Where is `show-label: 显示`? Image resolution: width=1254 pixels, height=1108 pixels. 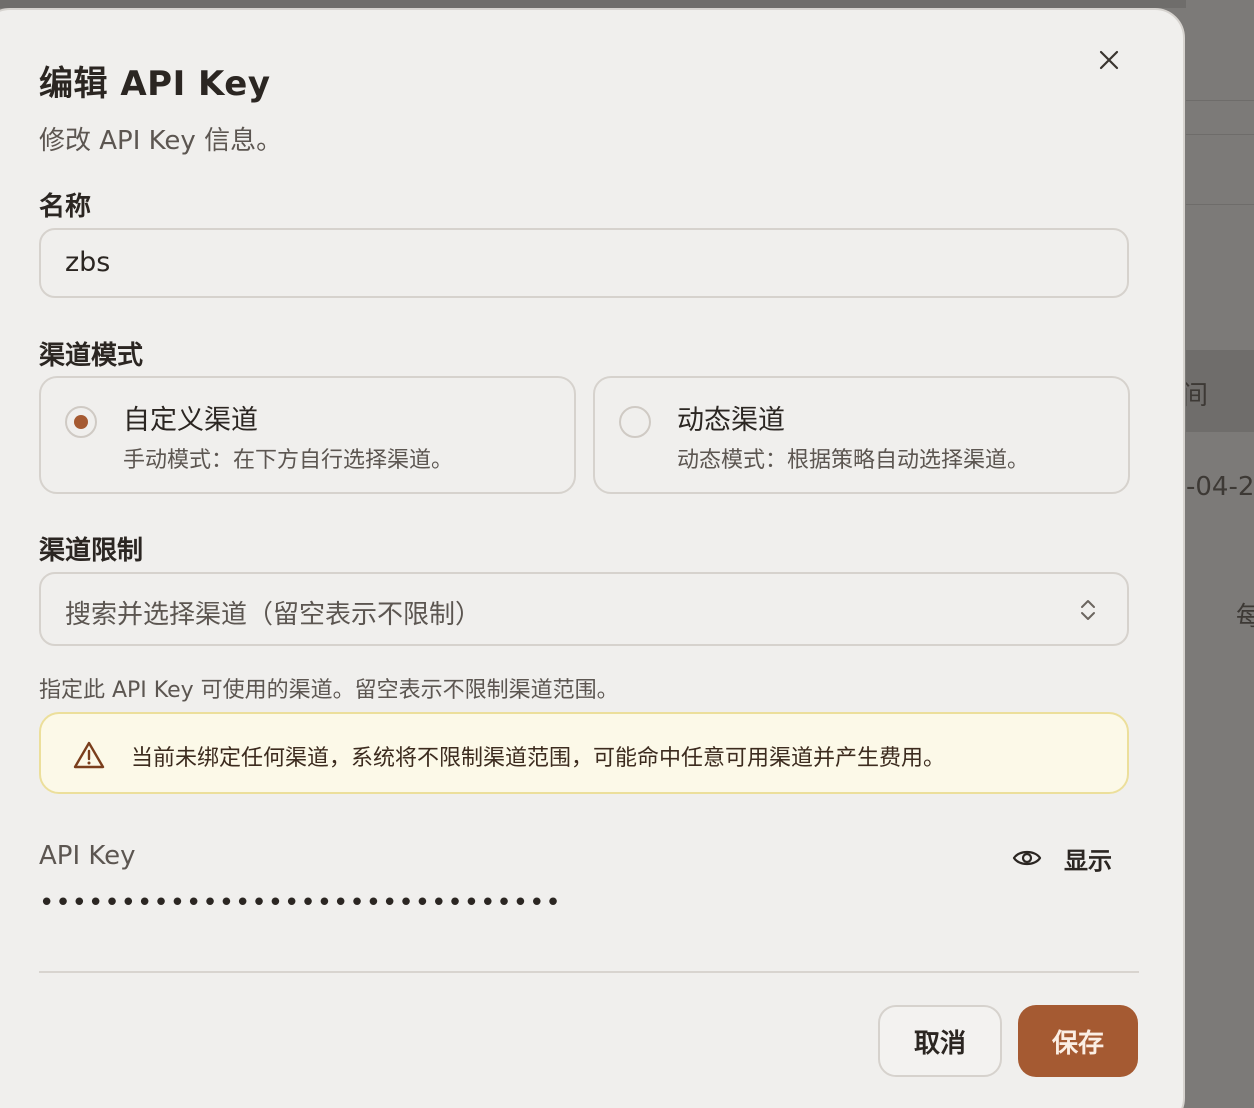
show-label: 显示 is located at coordinates (1088, 860).